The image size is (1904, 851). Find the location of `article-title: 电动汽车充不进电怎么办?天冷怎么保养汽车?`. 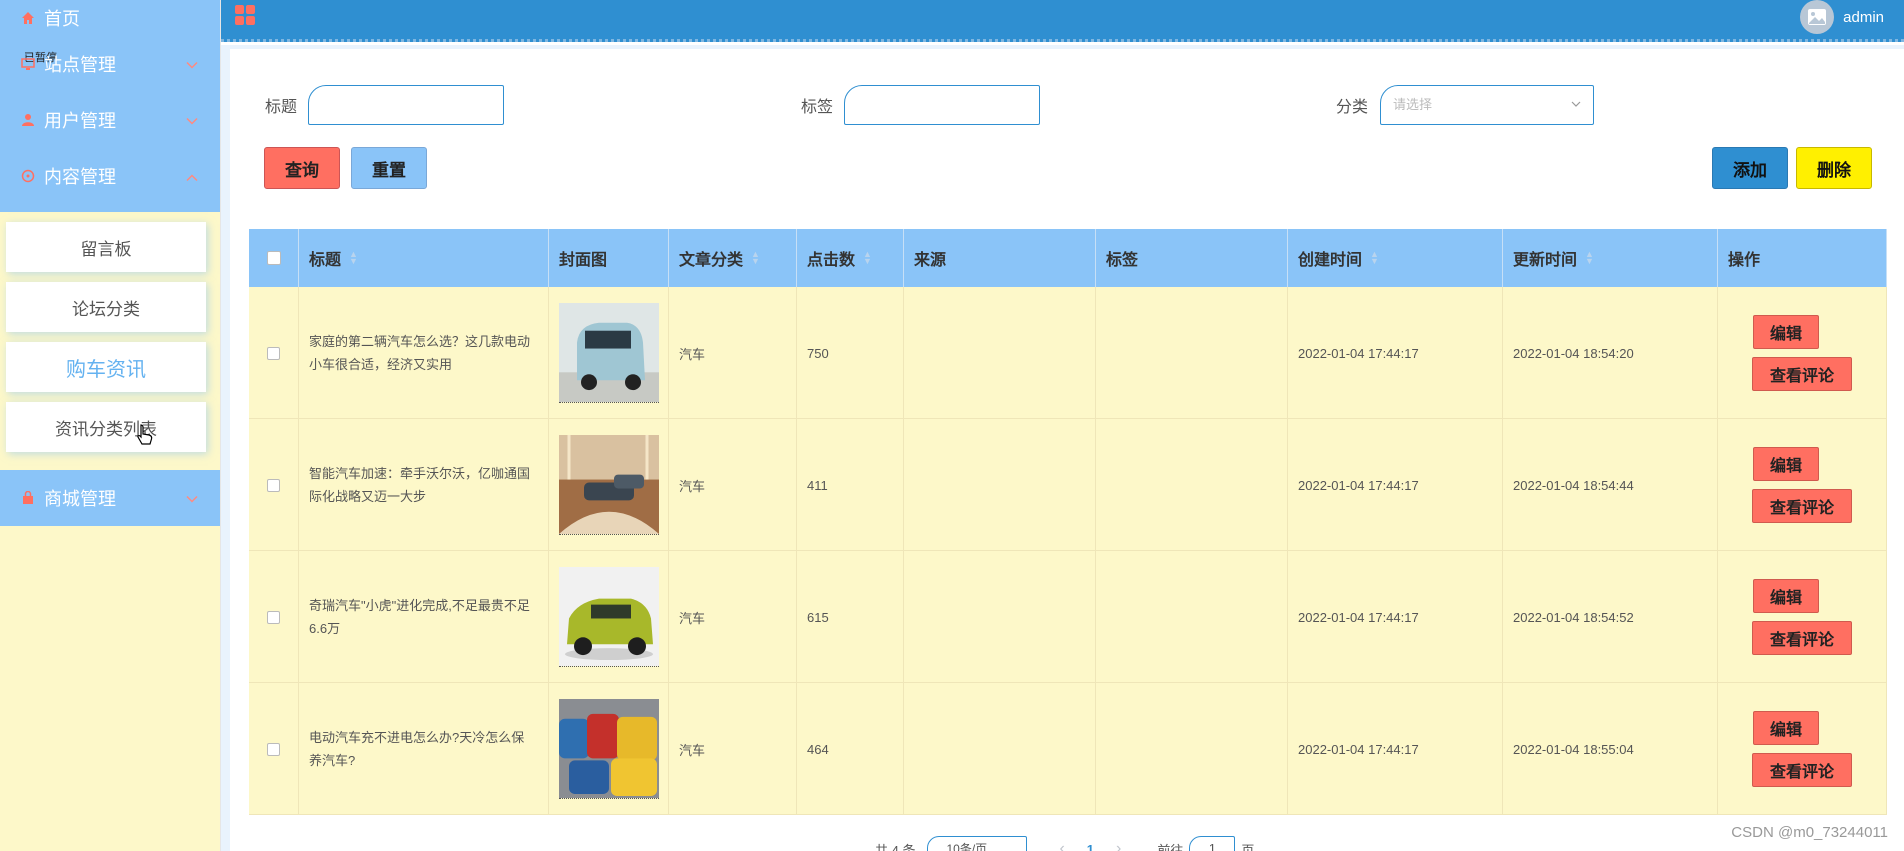

article-title: 电动汽车充不进电怎么办?天冷怎么保养汽车? is located at coordinates (417, 749).